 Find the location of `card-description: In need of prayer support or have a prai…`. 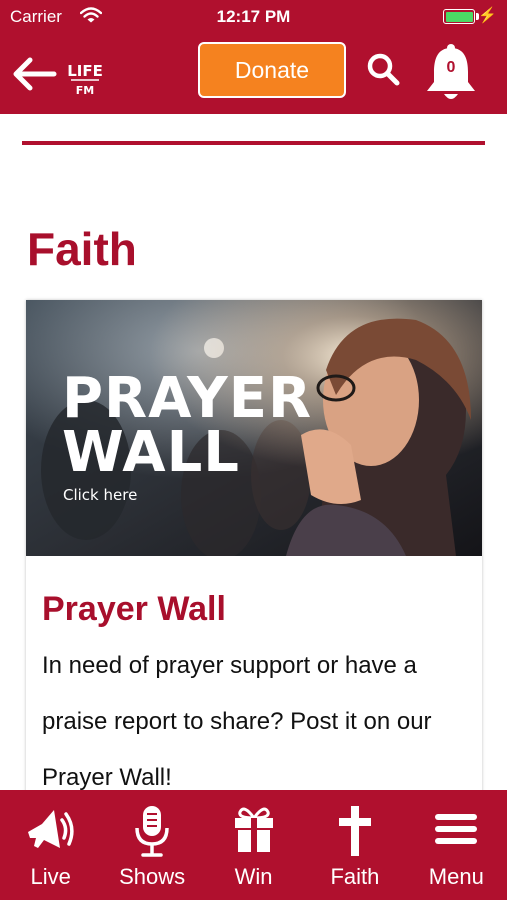

card-description: In need of prayer support or have a prai… is located at coordinates (237, 721).